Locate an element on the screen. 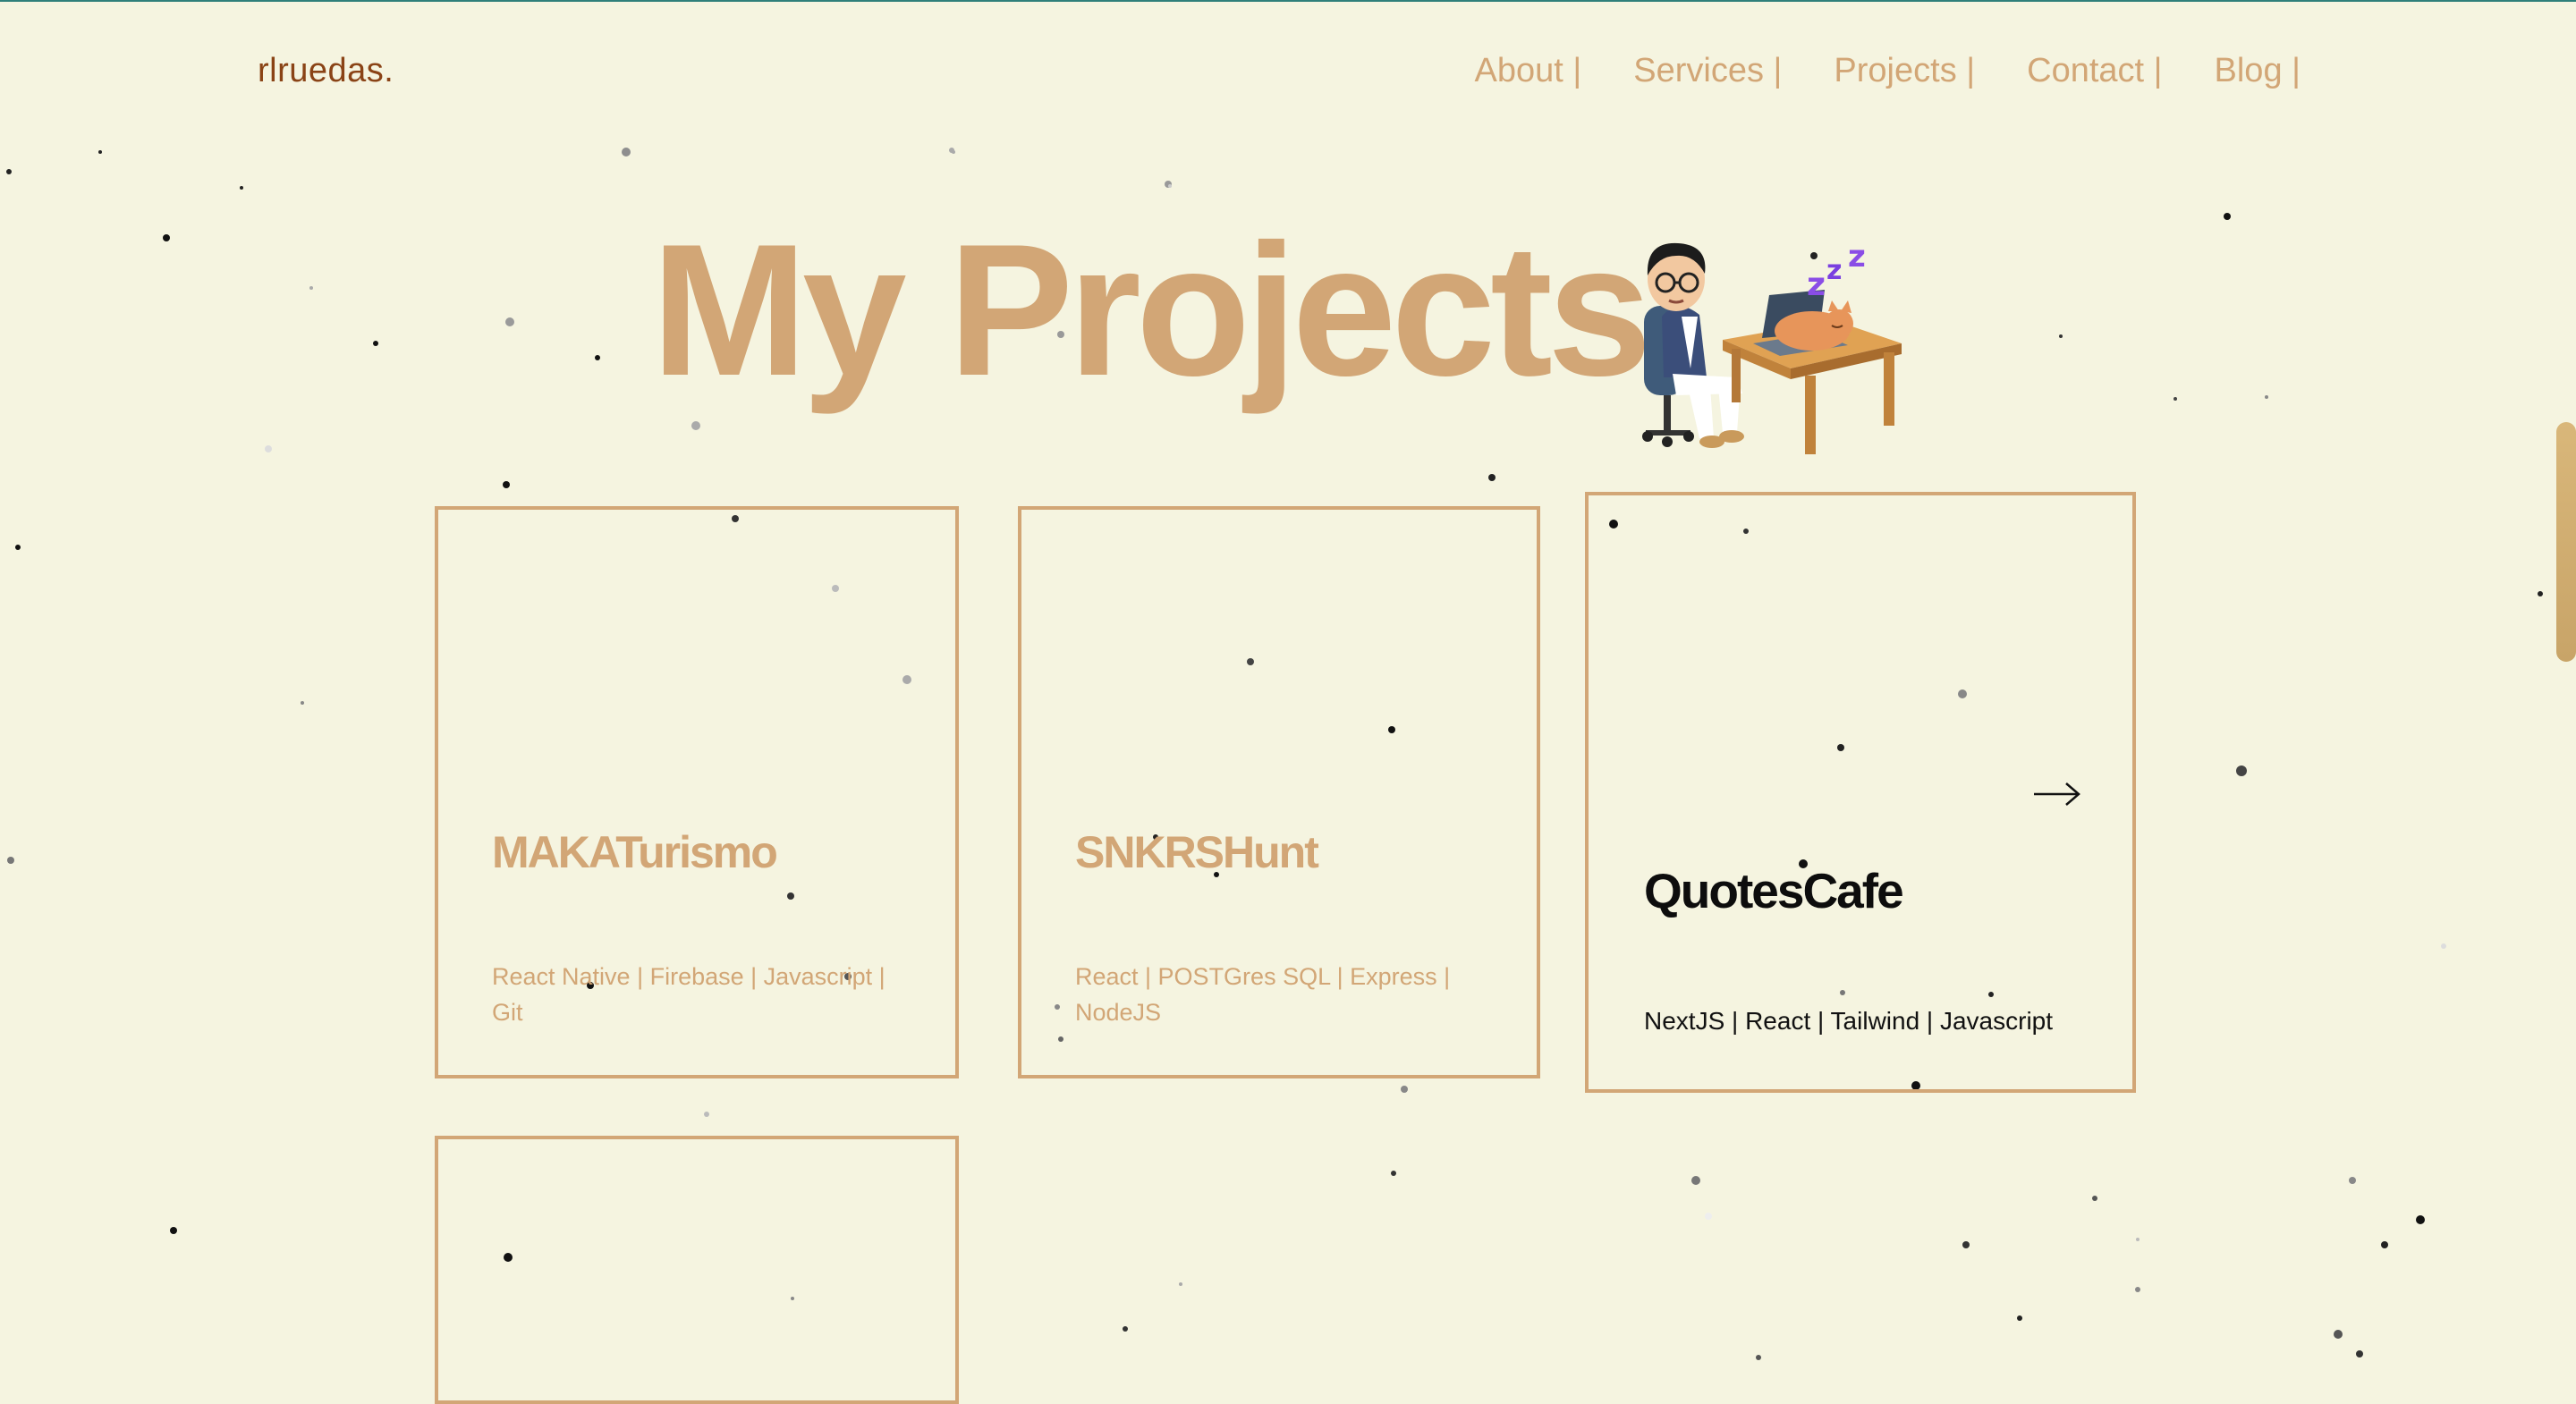 The image size is (2576, 1404). project-tech: React | POSTGres SQL | Express | NodeJS is located at coordinates (1263, 995).